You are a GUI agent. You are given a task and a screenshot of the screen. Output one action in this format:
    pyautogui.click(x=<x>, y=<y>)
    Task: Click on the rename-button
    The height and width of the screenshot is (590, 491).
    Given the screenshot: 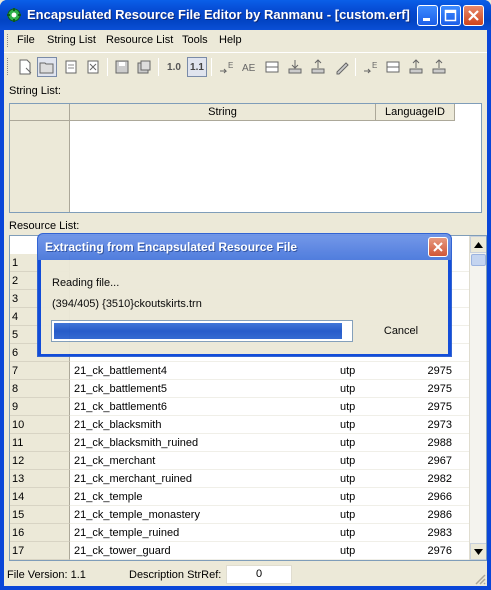 What is the action you would take?
    pyautogui.click(x=342, y=67)
    